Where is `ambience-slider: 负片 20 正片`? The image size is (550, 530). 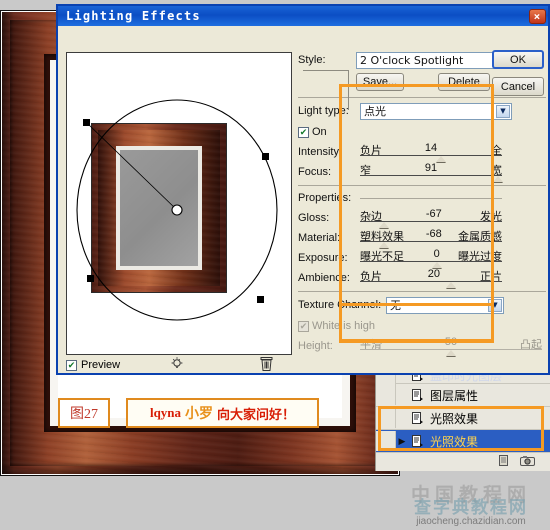
ambience-slider: 负片 20 正片 is located at coordinates (431, 278).